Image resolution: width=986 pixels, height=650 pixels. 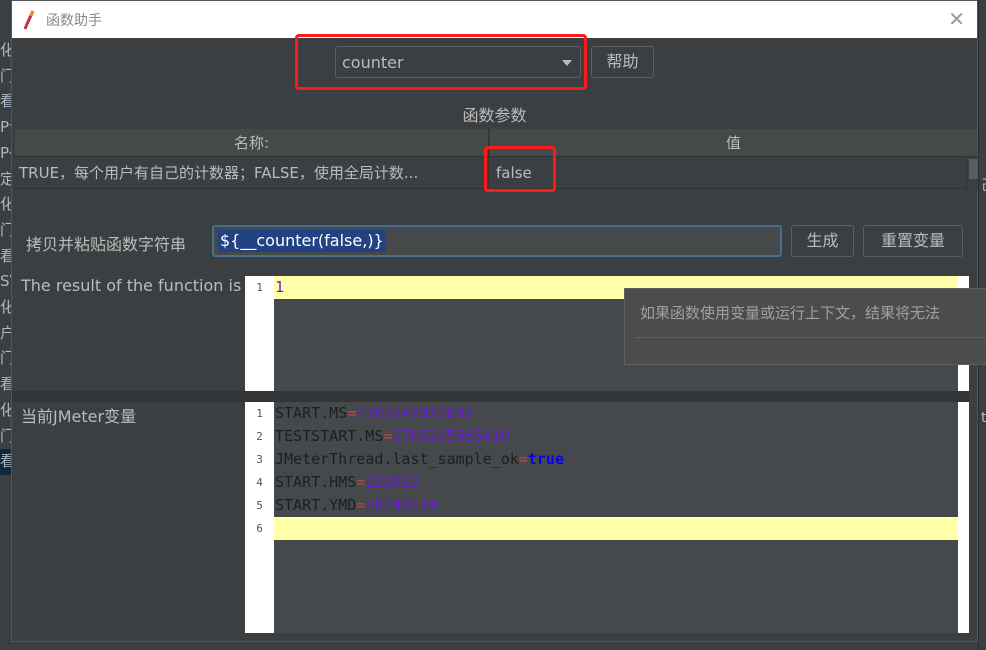 What do you see at coordinates (131, 285) in the screenshot?
I see `result-label: The result of the function is` at bounding box center [131, 285].